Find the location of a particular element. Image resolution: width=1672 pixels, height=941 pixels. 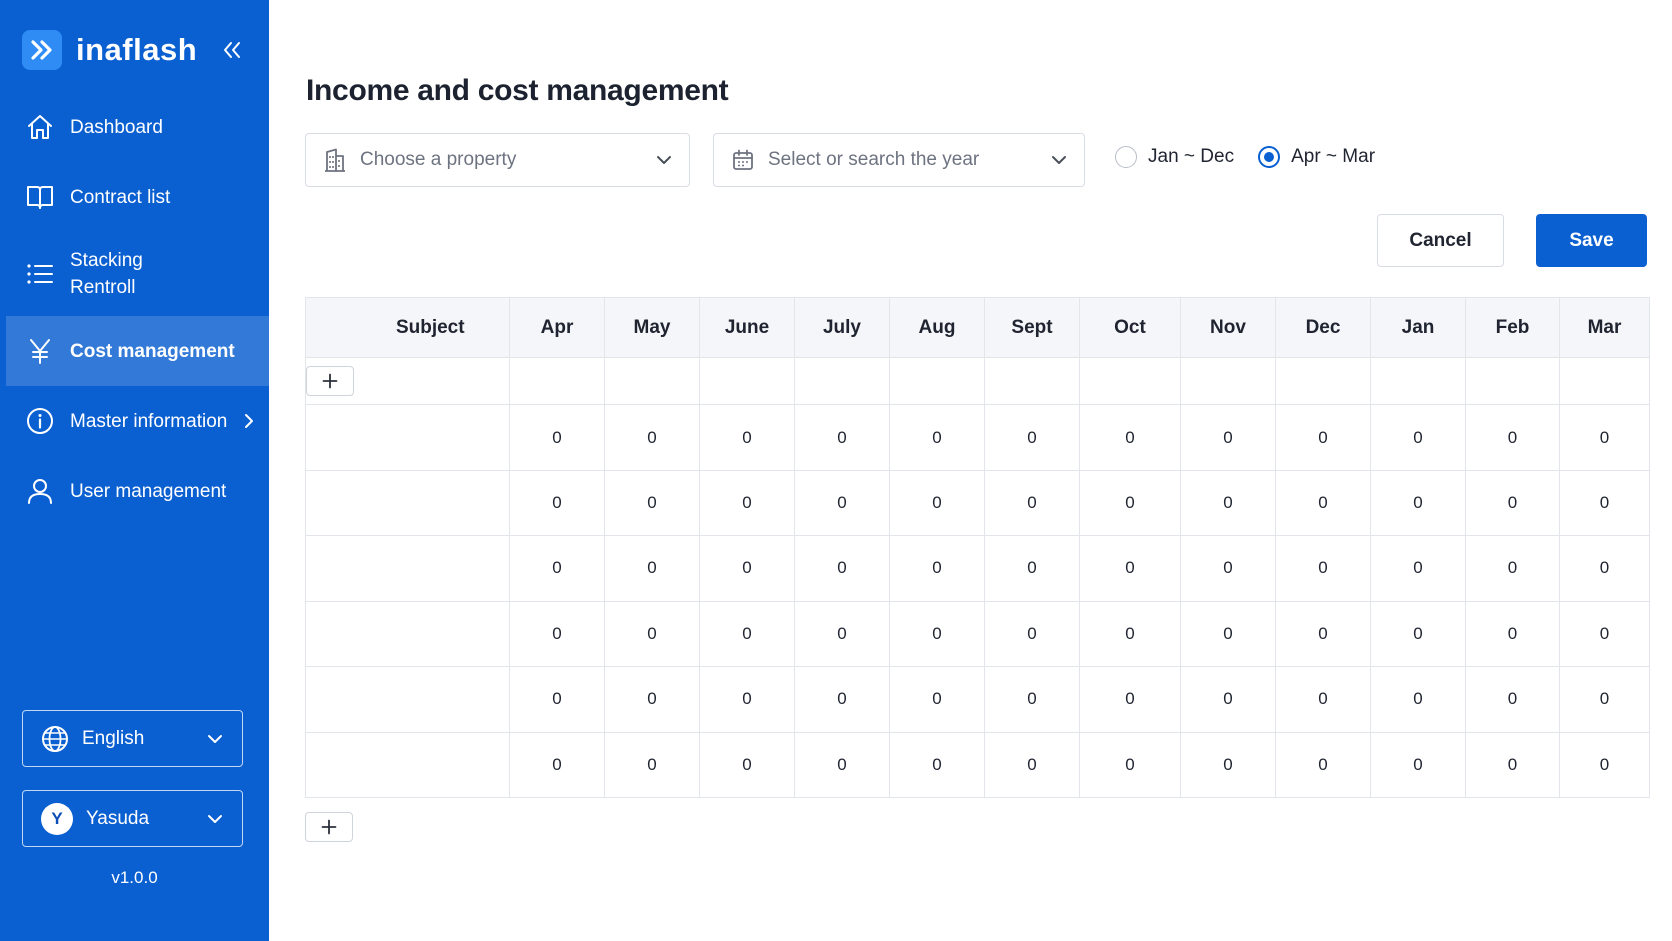

year-select: Select or search the year is located at coordinates (899, 160).